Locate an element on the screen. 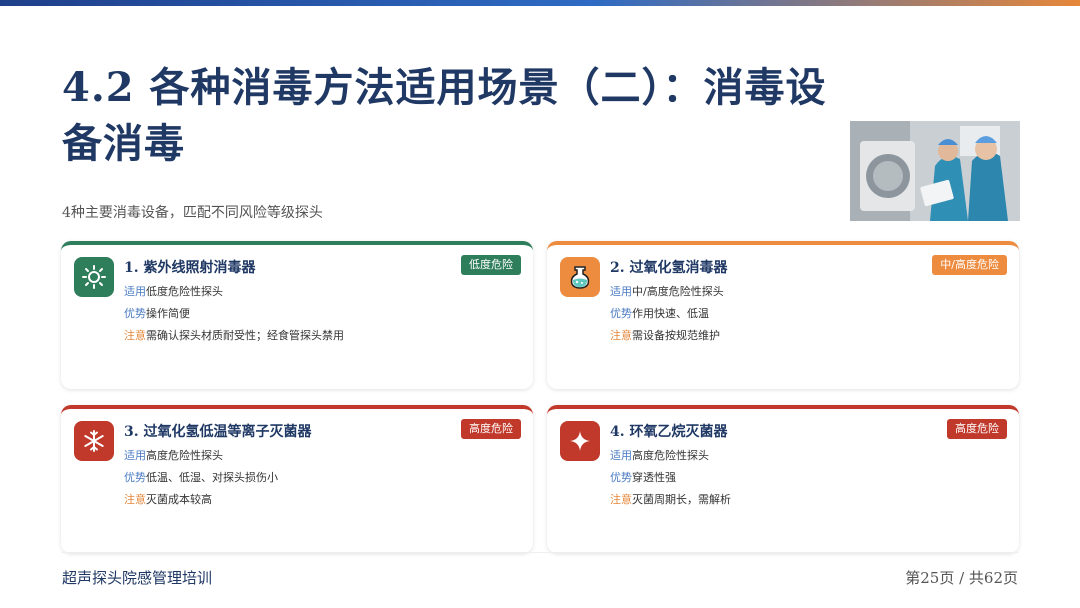 Image resolution: width=1080 pixels, height=608 pixels. device-name: 3. 过氧化氢低温等离子灭菌器 is located at coordinates (218, 432).